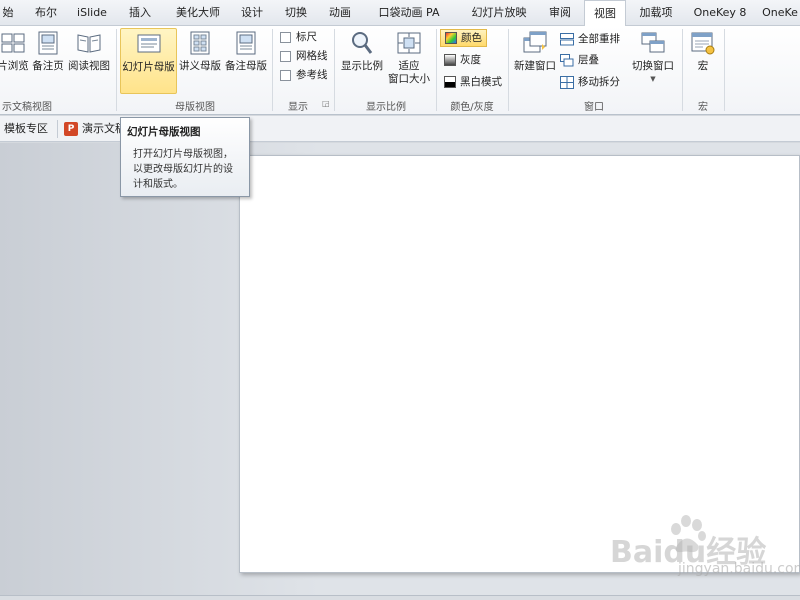 This screenshot has width=800, height=600. Describe the element at coordinates (148, 43) in the screenshot. I see `slide-master-icon` at that location.